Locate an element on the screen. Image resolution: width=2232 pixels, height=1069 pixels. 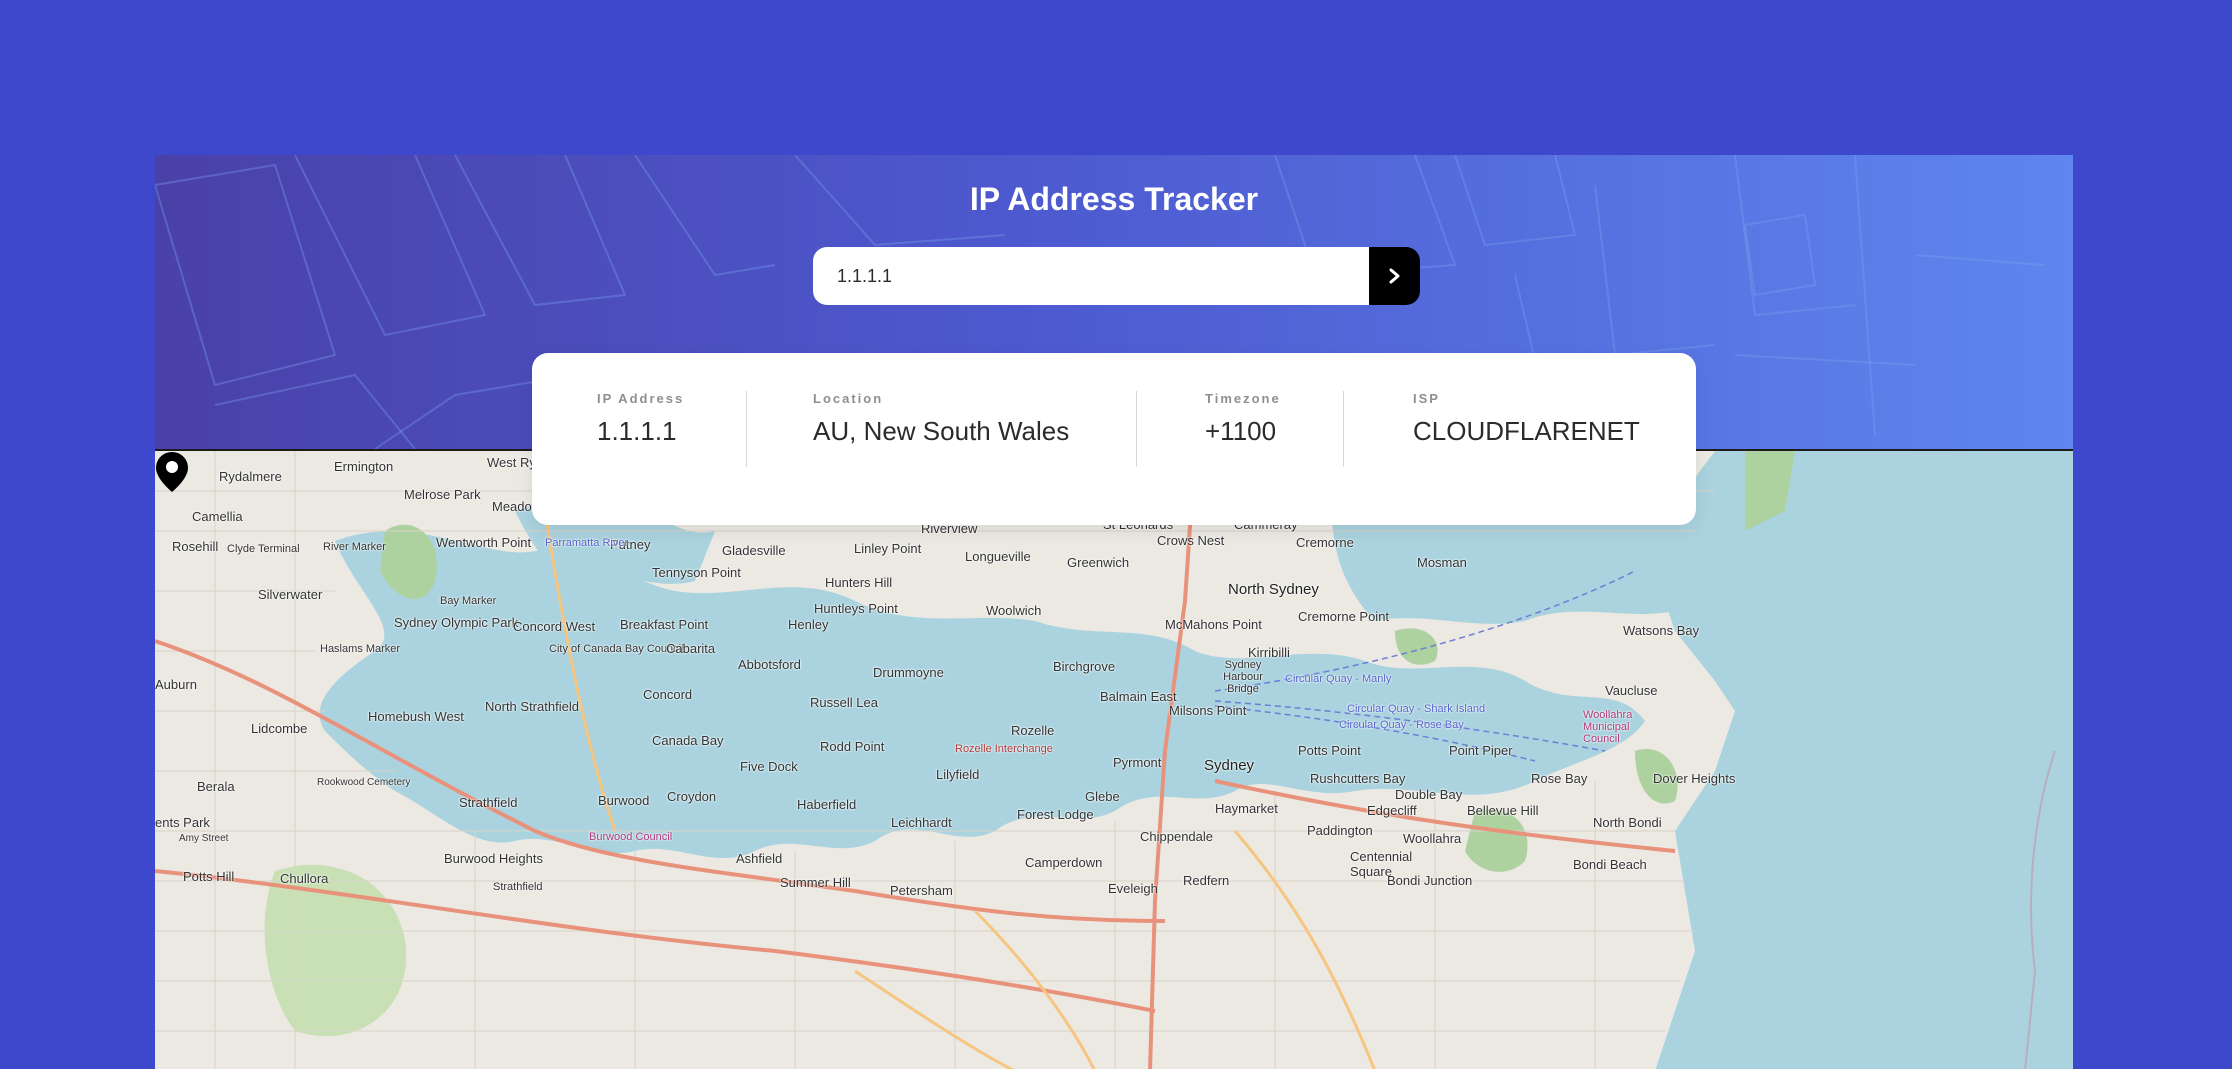
info-isp: ISP CLOUDFLARENET is located at coordinates (1526, 419).